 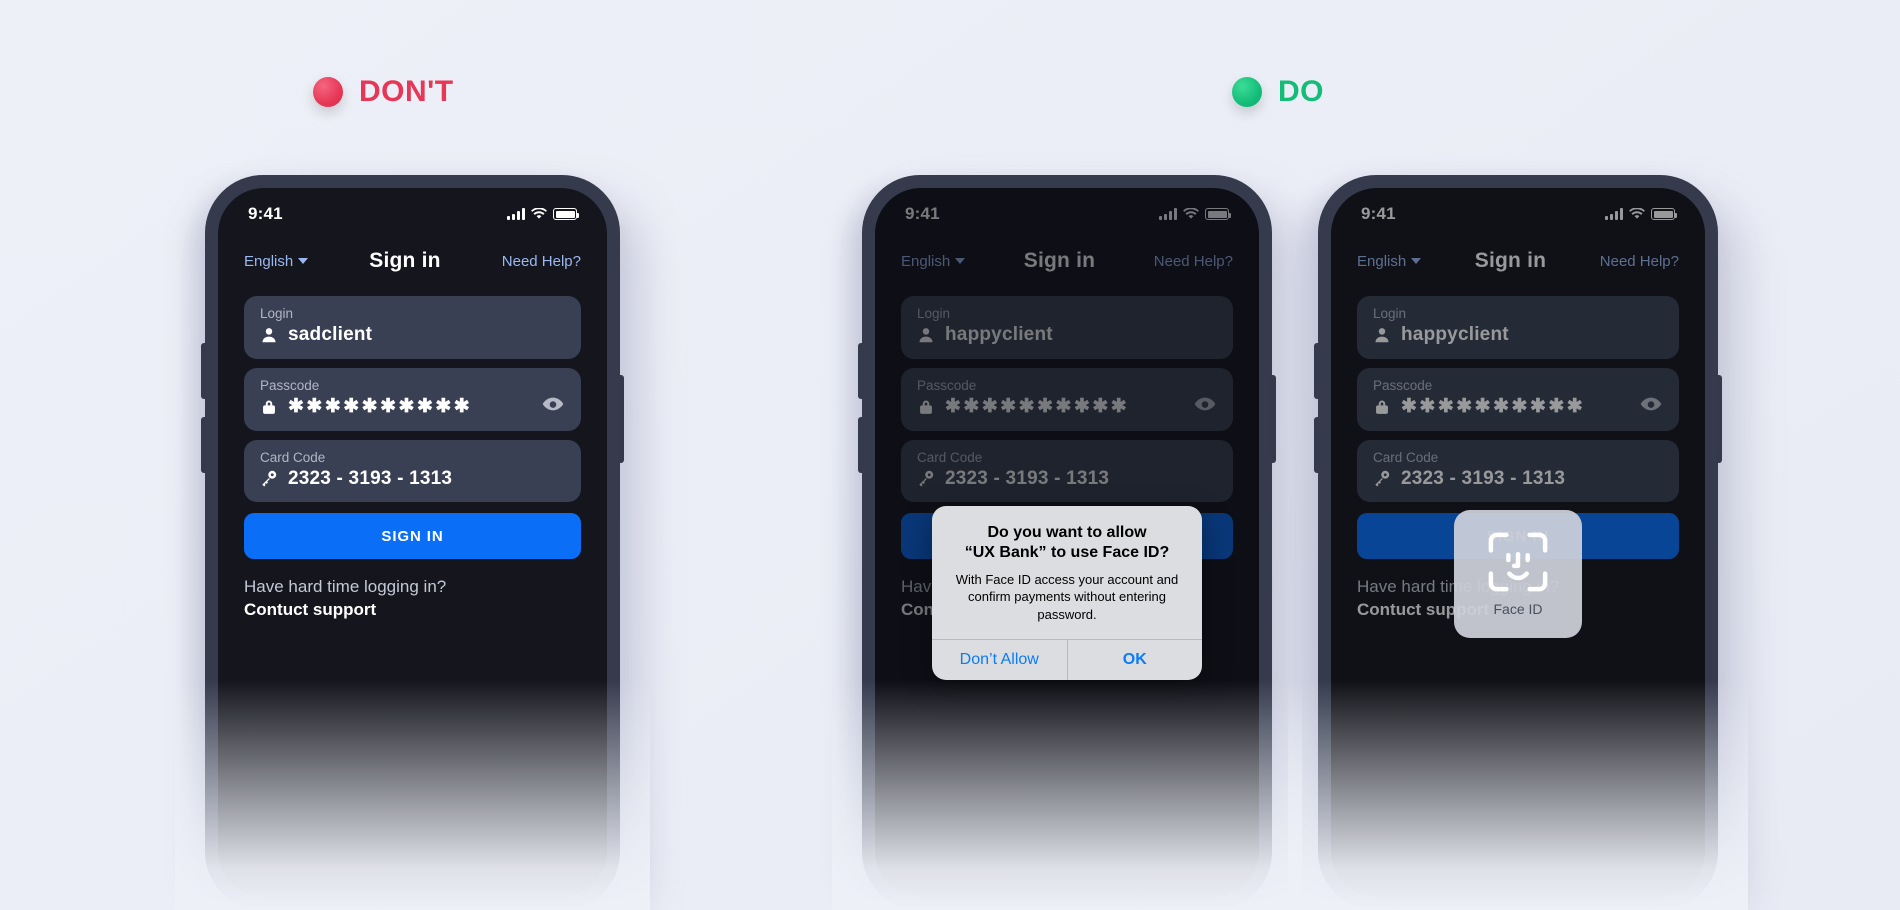 I want to click on login-field-label: Login, so click(x=277, y=313).